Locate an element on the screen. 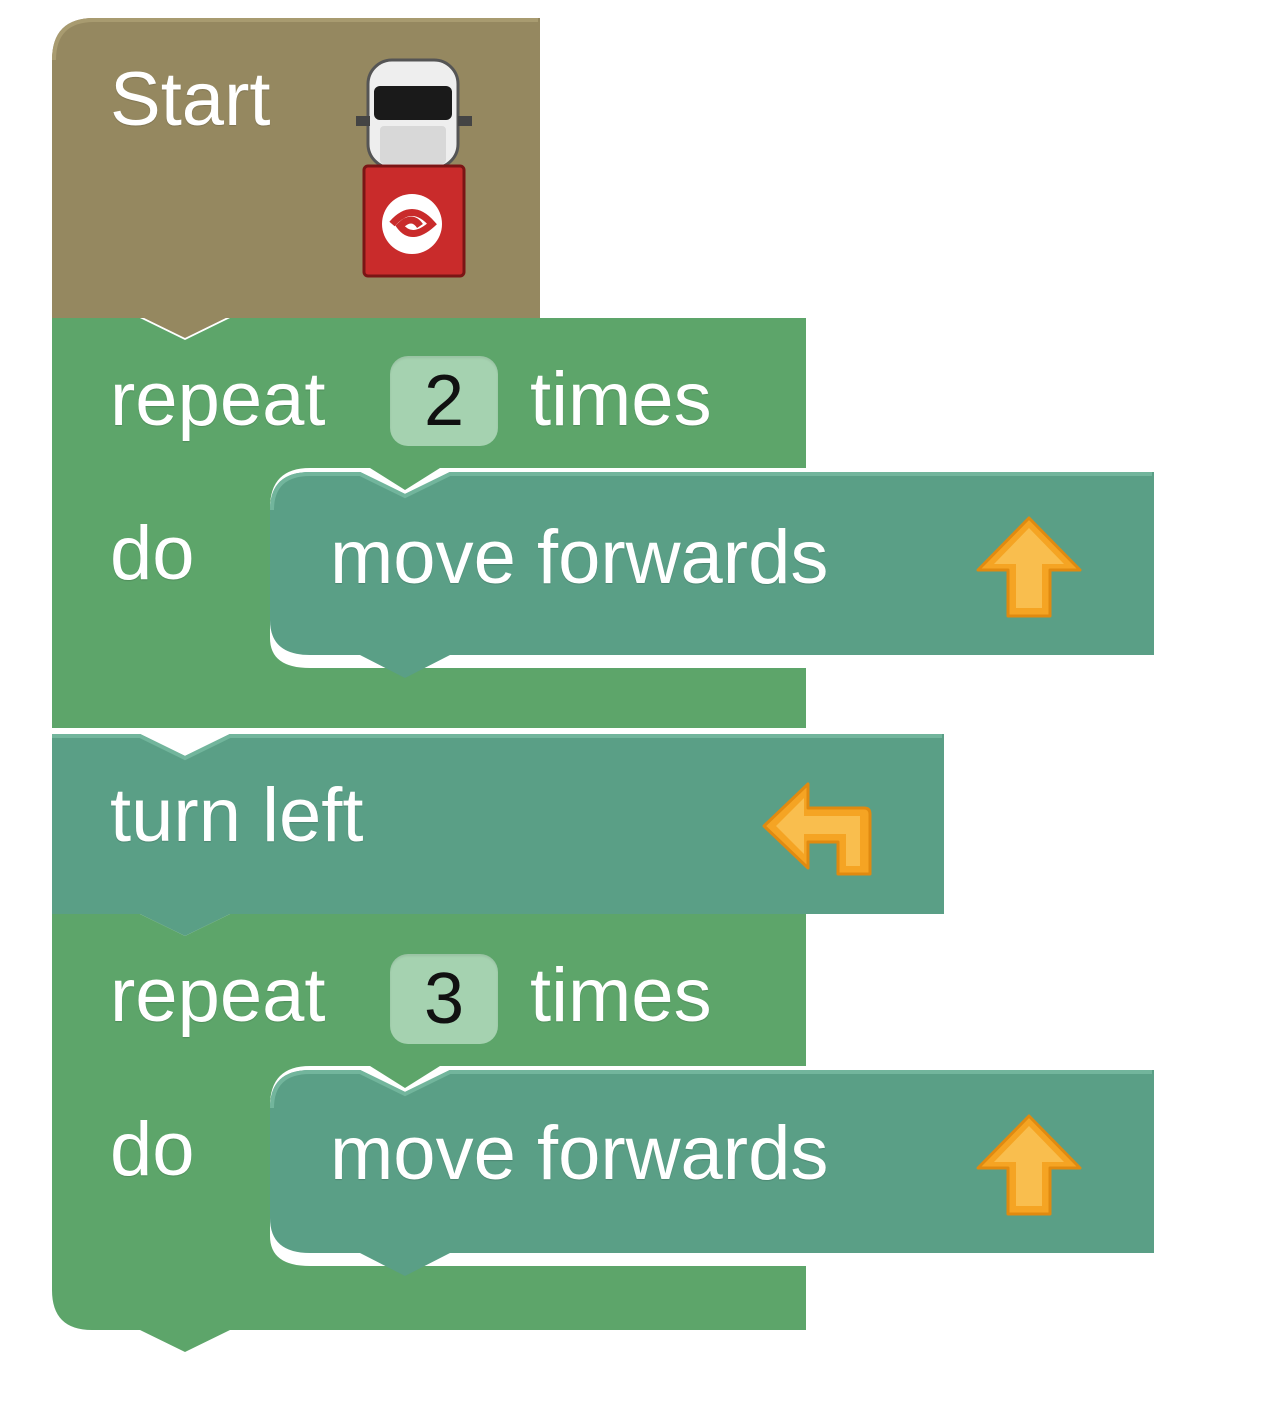 The image size is (1264, 1410). times-label-1: times is located at coordinates (621, 399).